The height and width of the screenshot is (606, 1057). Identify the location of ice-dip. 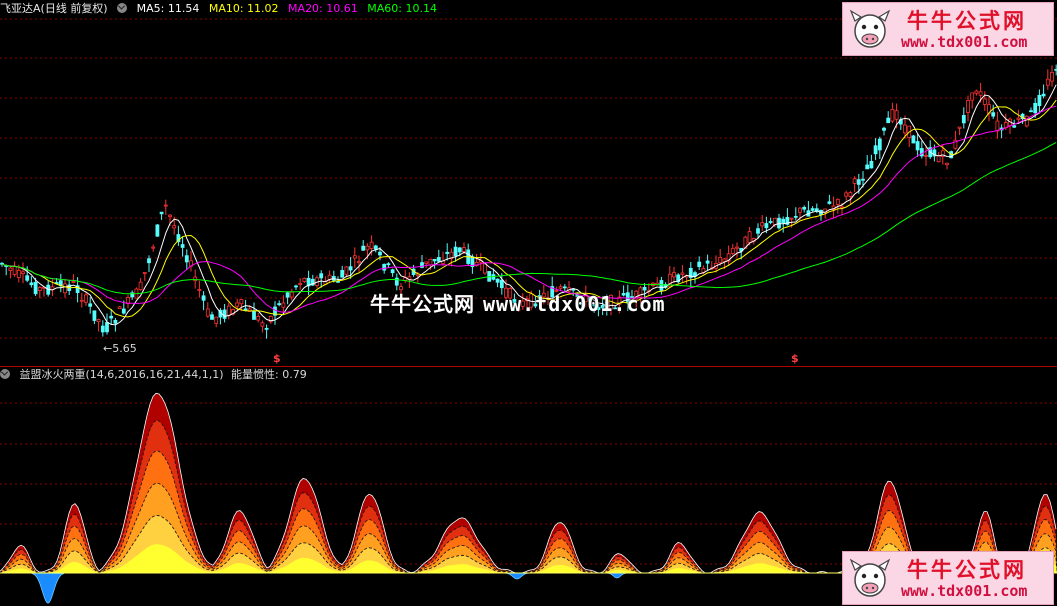
(48, 588).